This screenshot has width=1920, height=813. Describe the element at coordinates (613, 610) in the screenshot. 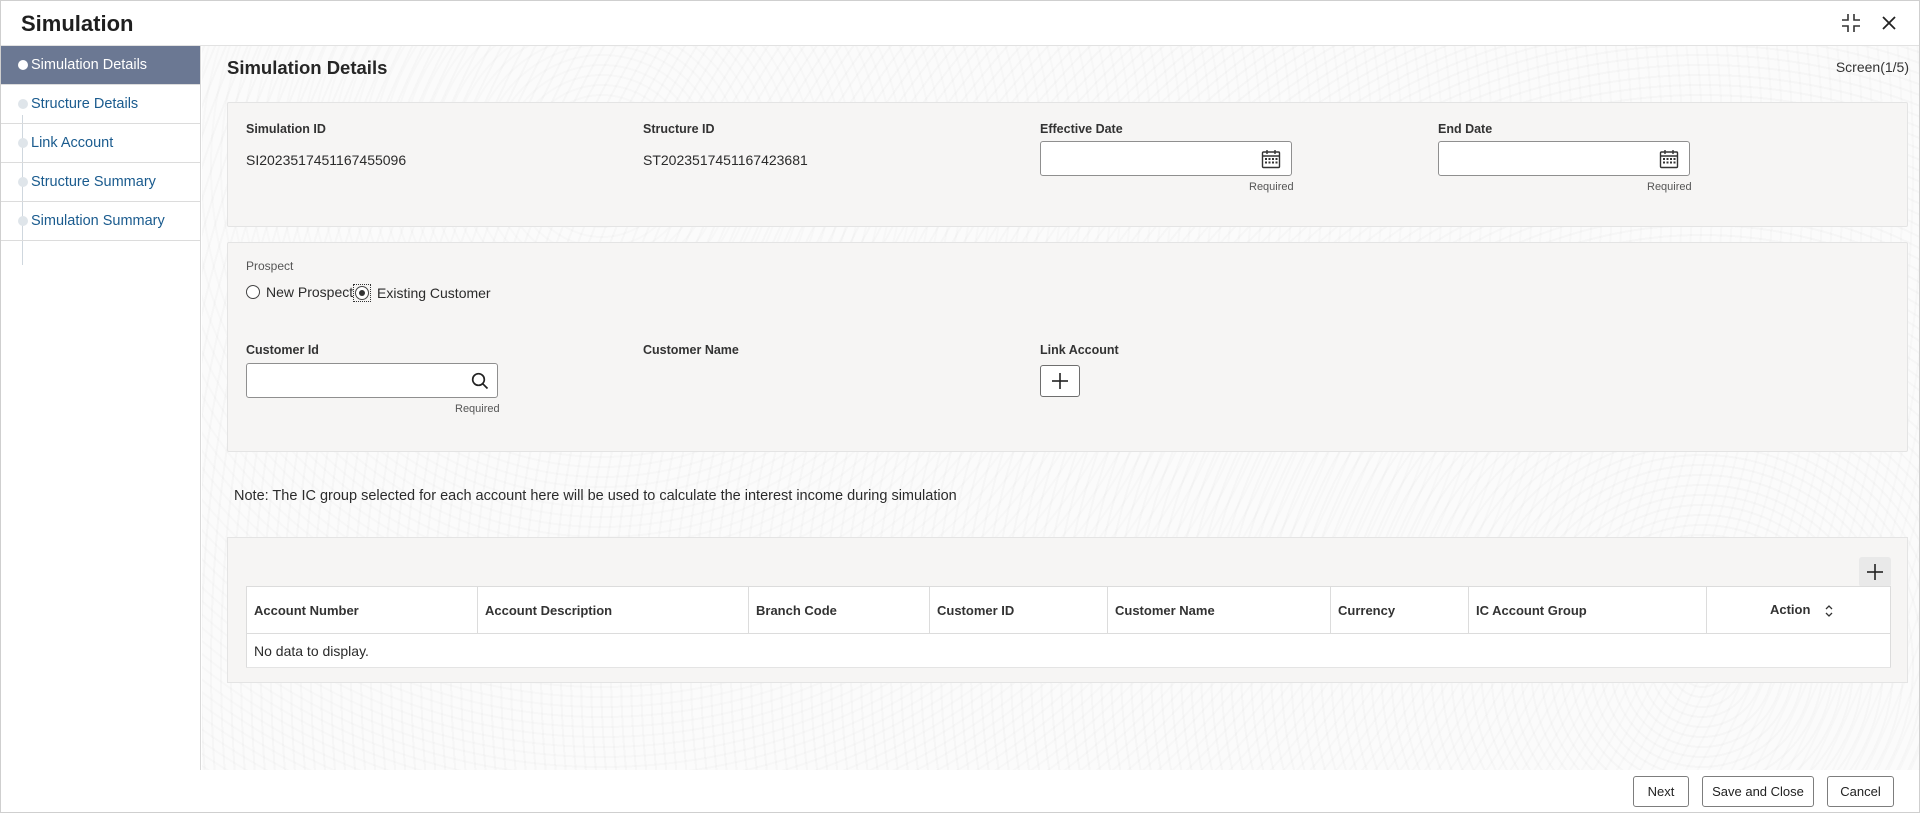

I see `col-account-description: Account Description` at that location.